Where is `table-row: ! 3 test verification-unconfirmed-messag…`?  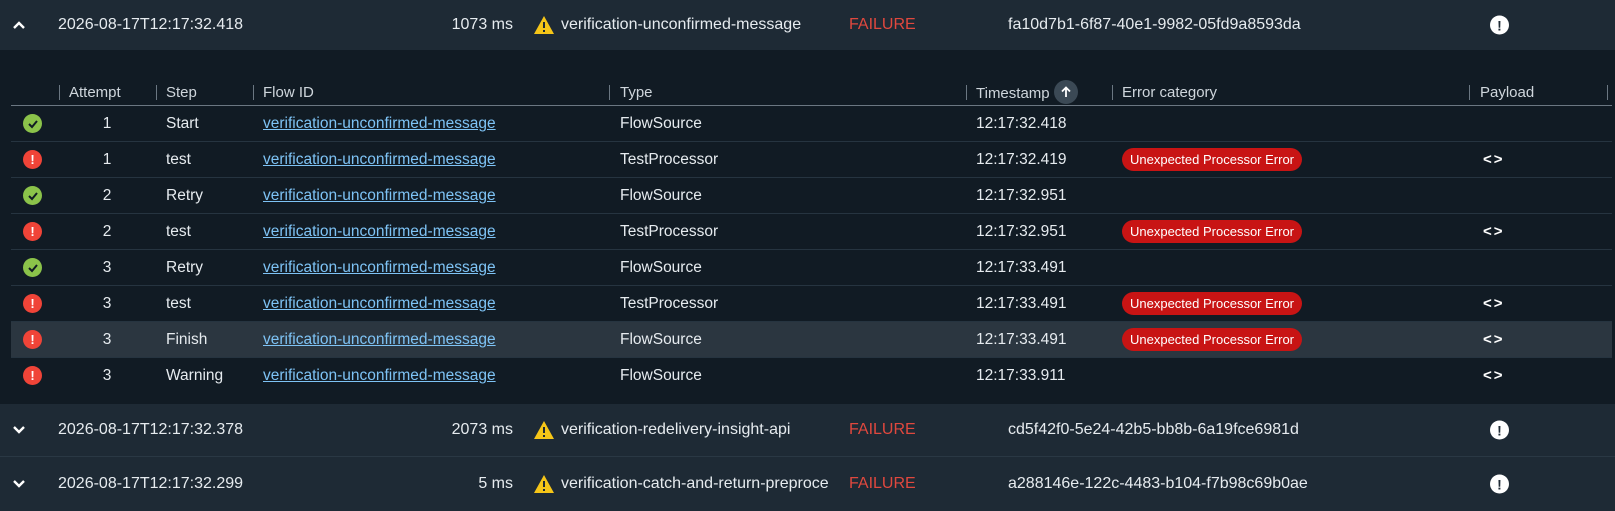
table-row: ! 3 test verification-unconfirmed-messag… is located at coordinates (811, 304).